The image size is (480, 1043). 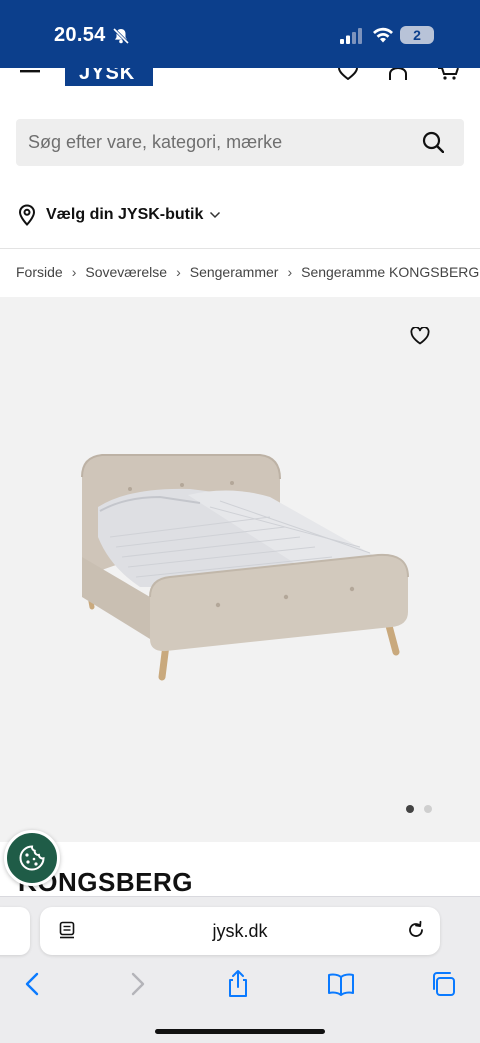 I want to click on gallery-pagination, so click(x=419, y=809).